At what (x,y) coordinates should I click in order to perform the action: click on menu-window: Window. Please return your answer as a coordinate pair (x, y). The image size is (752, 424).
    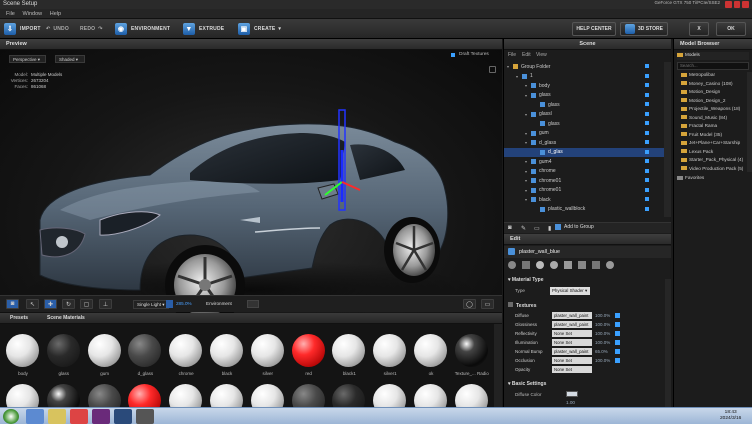
    Looking at the image, I should click on (33, 14).